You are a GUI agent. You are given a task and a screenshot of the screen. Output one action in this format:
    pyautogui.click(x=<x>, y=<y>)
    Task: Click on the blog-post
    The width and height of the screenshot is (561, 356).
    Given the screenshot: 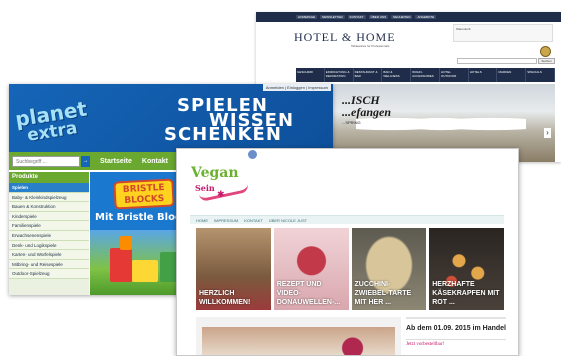 What is the action you would take?
    pyautogui.click(x=298, y=336)
    